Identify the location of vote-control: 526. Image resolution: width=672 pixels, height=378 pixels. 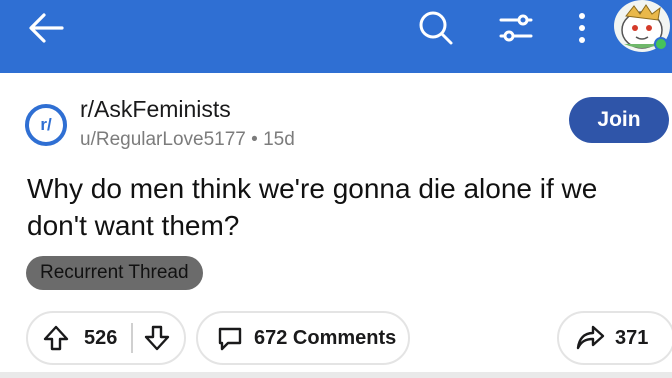
(106, 338).